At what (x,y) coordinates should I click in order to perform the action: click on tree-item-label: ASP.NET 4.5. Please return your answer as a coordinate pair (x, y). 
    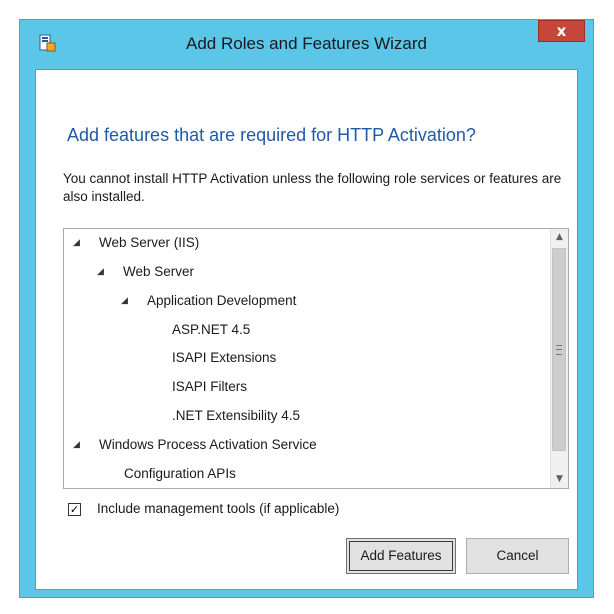
    Looking at the image, I should click on (211, 329).